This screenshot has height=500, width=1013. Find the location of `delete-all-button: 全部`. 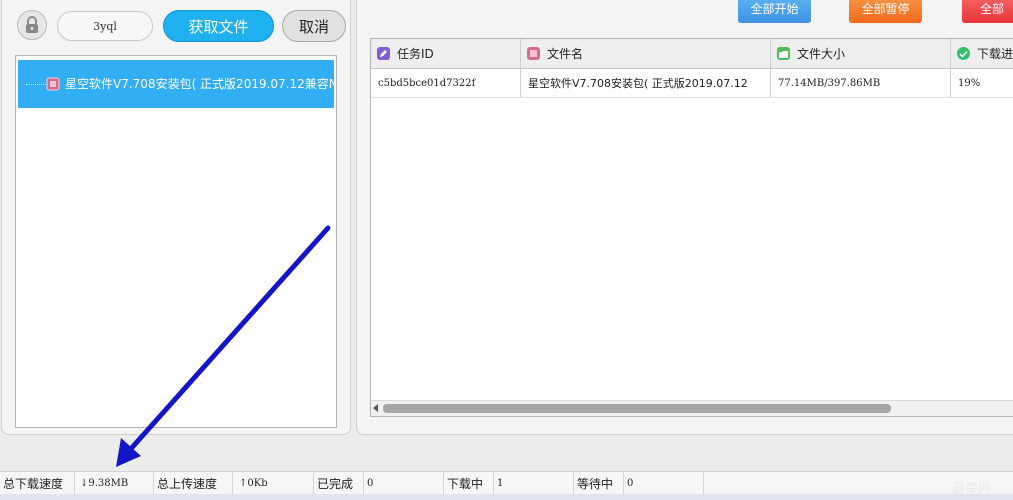

delete-all-button: 全部 is located at coordinates (987, 11).